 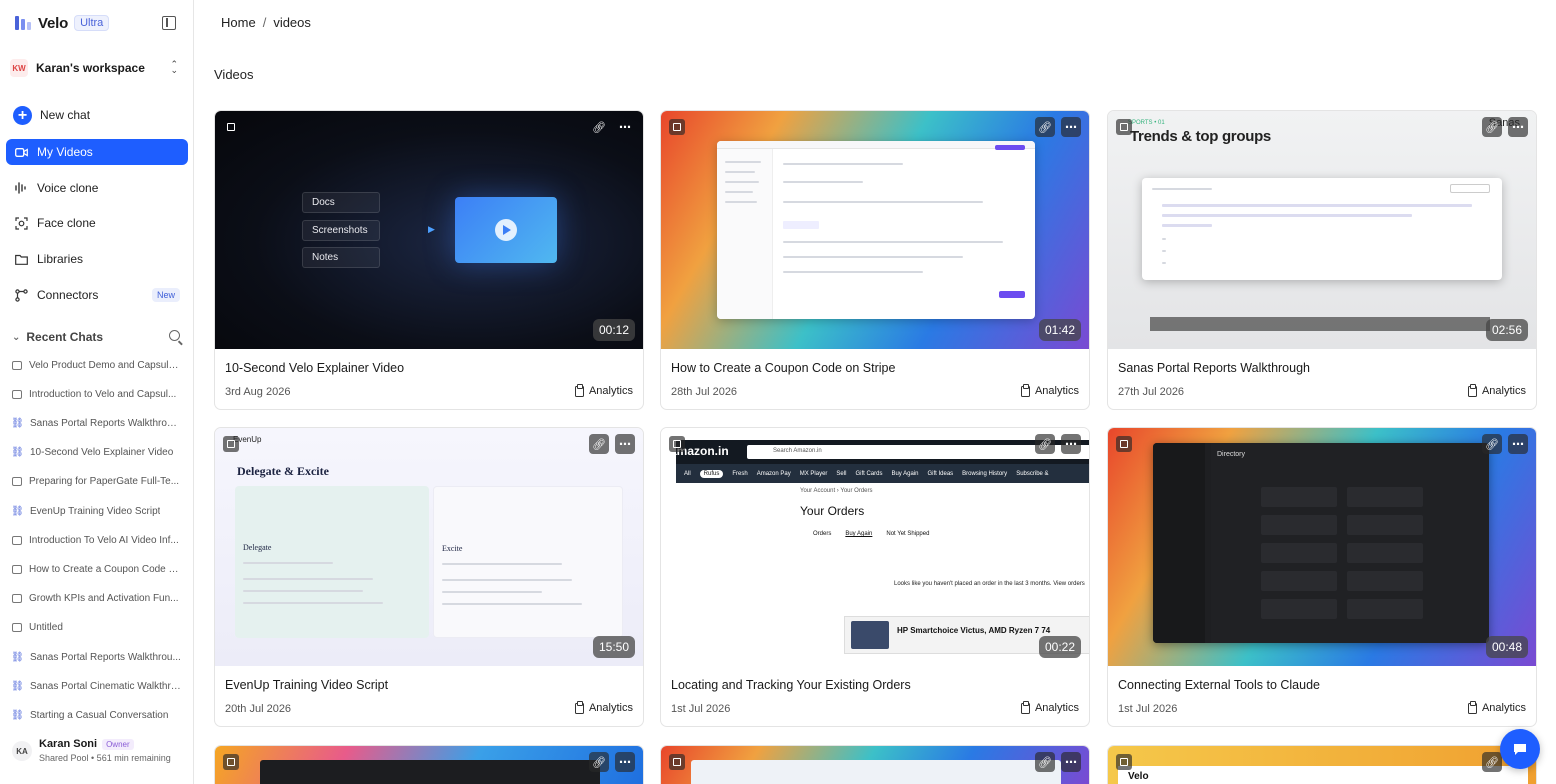 I want to click on recent-chats-header: ⌄ Recent Chats, so click(x=97, y=337).